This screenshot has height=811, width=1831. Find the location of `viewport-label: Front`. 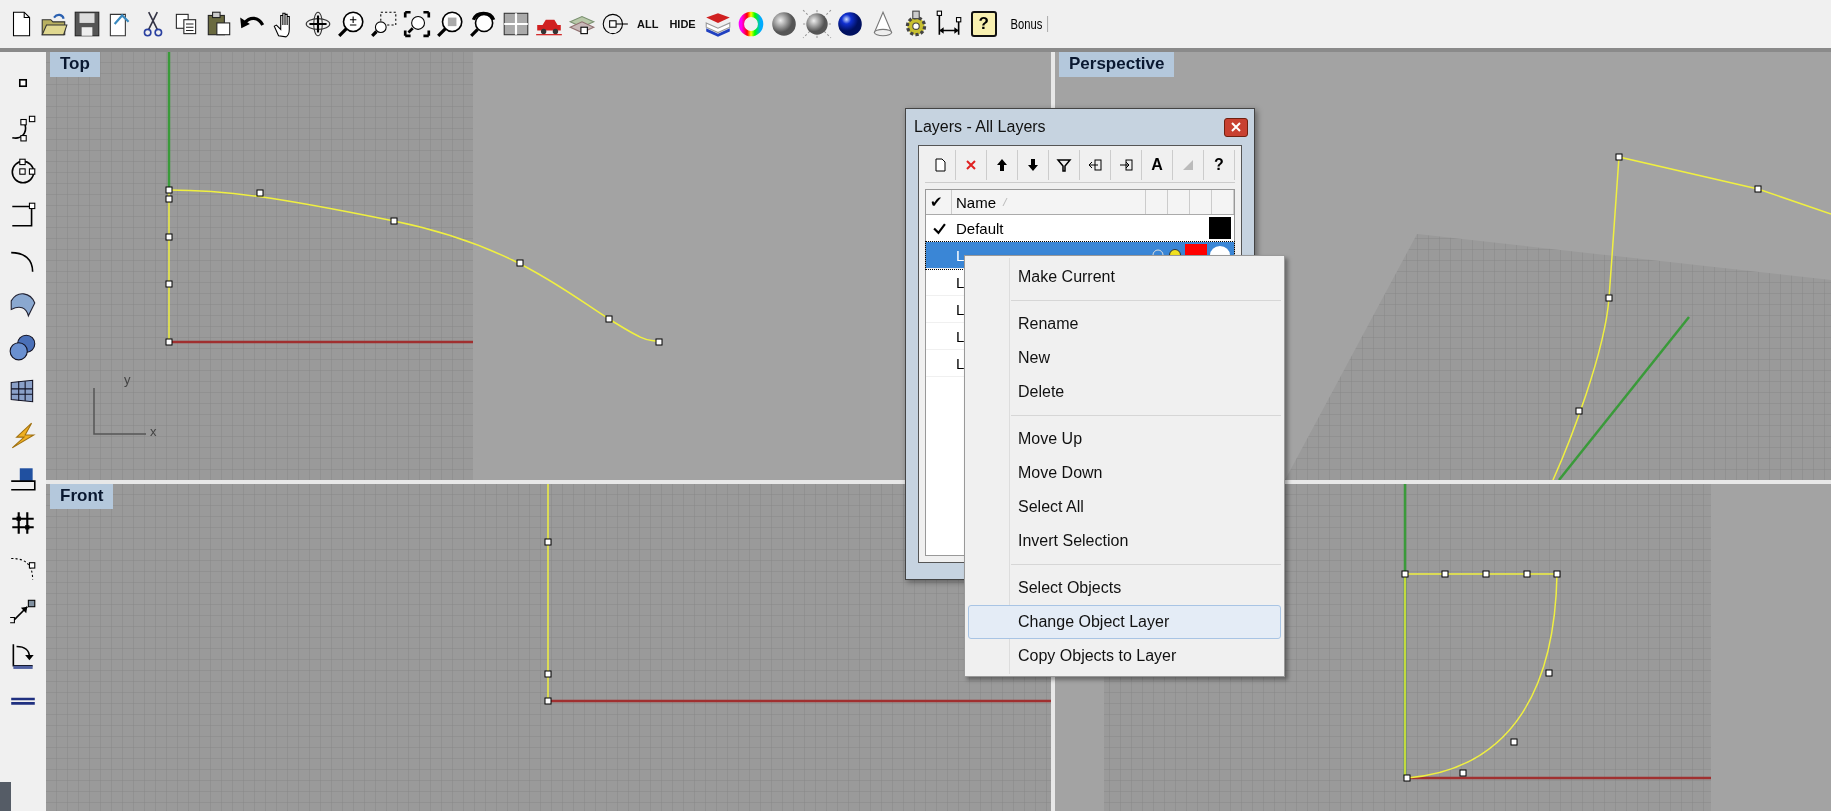

viewport-label: Front is located at coordinates (82, 496).